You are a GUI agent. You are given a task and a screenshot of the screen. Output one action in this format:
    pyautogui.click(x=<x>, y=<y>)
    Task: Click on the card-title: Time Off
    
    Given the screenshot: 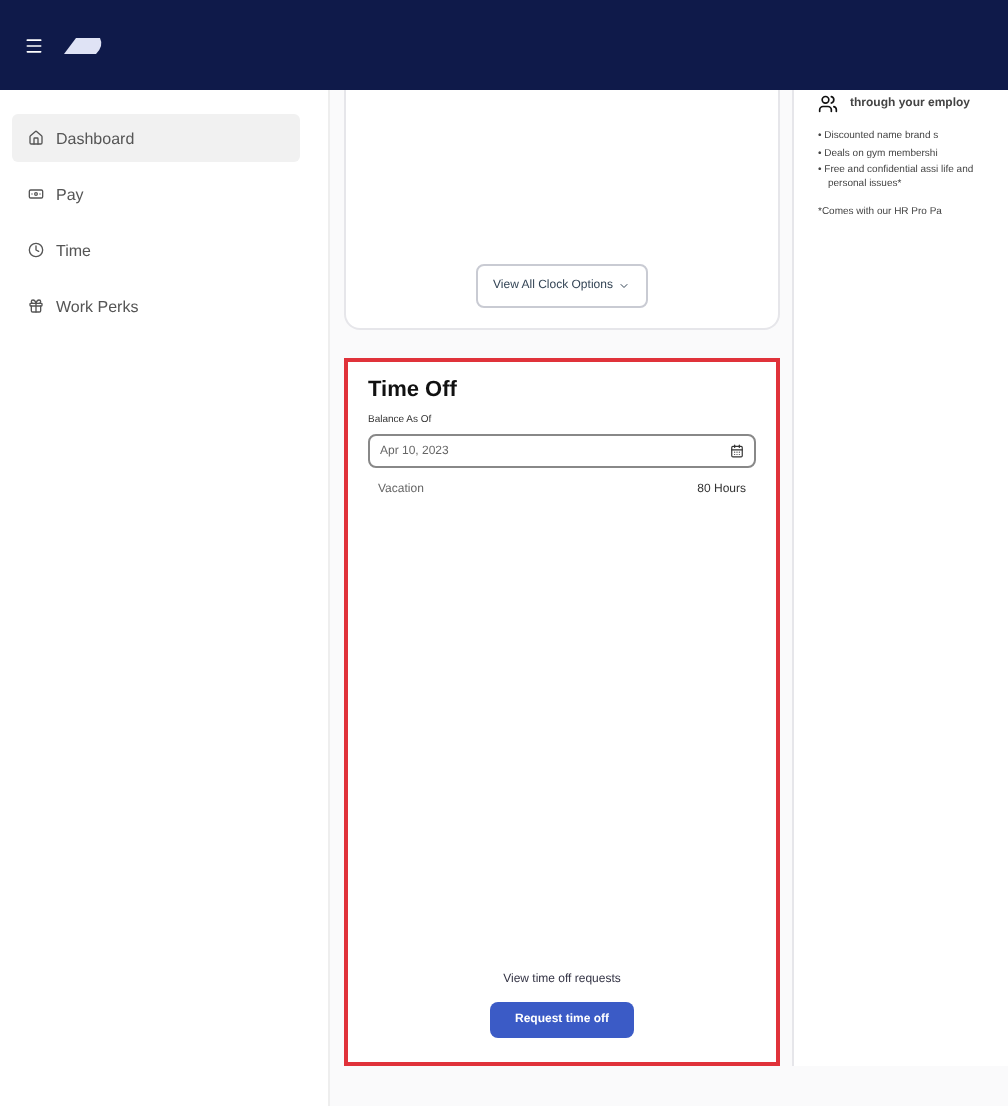 What is the action you would take?
    pyautogui.click(x=413, y=390)
    